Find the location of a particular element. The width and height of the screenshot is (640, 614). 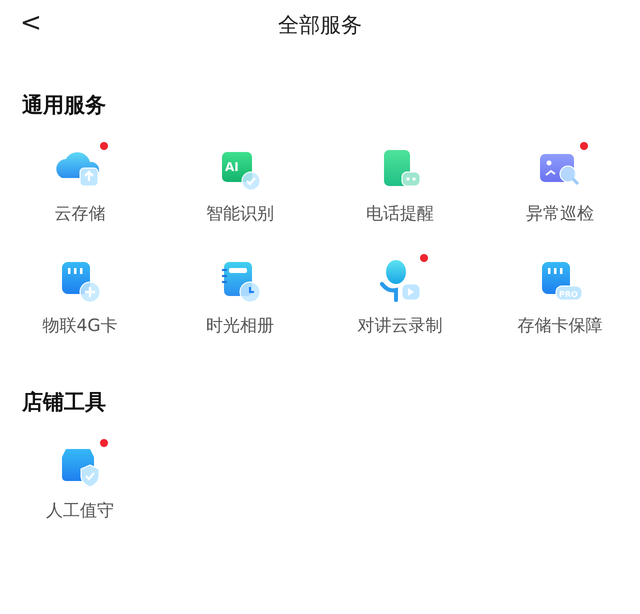

section-title: 通用服务 is located at coordinates (64, 105).